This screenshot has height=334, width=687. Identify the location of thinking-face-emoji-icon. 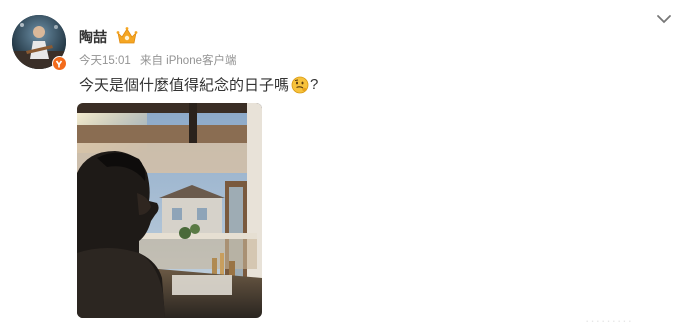
(300, 85).